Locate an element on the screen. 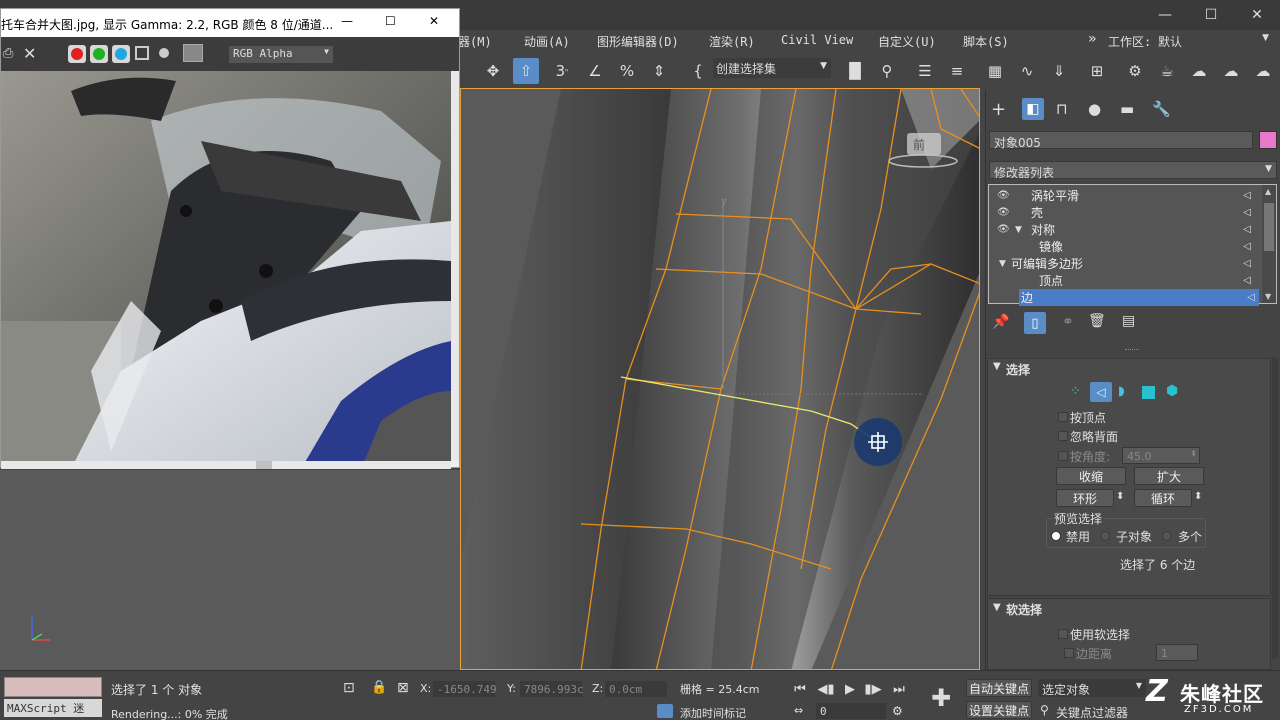 The height and width of the screenshot is (720, 1280). absolute-mode-icon: ⊠ is located at coordinates (403, 688).